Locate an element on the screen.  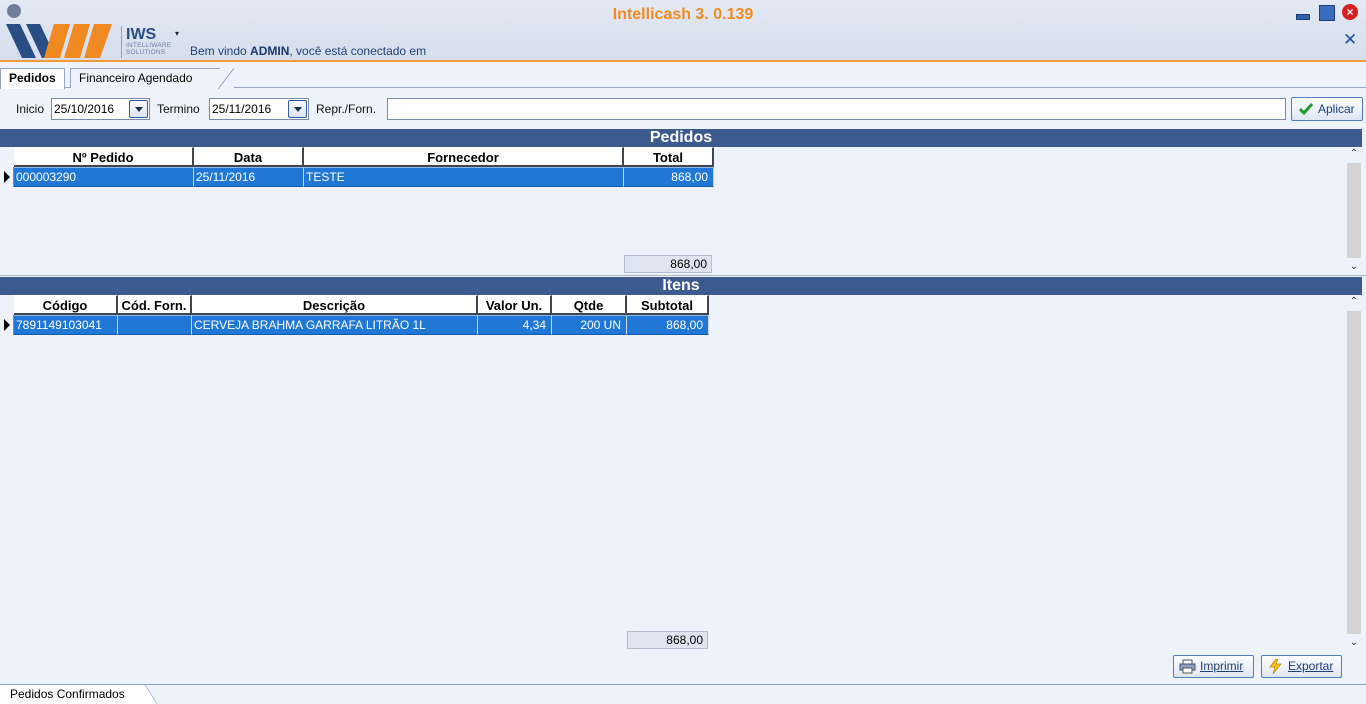
logo-tagline: INTELLIWARE SOLUTIONS is located at coordinates (148, 49).